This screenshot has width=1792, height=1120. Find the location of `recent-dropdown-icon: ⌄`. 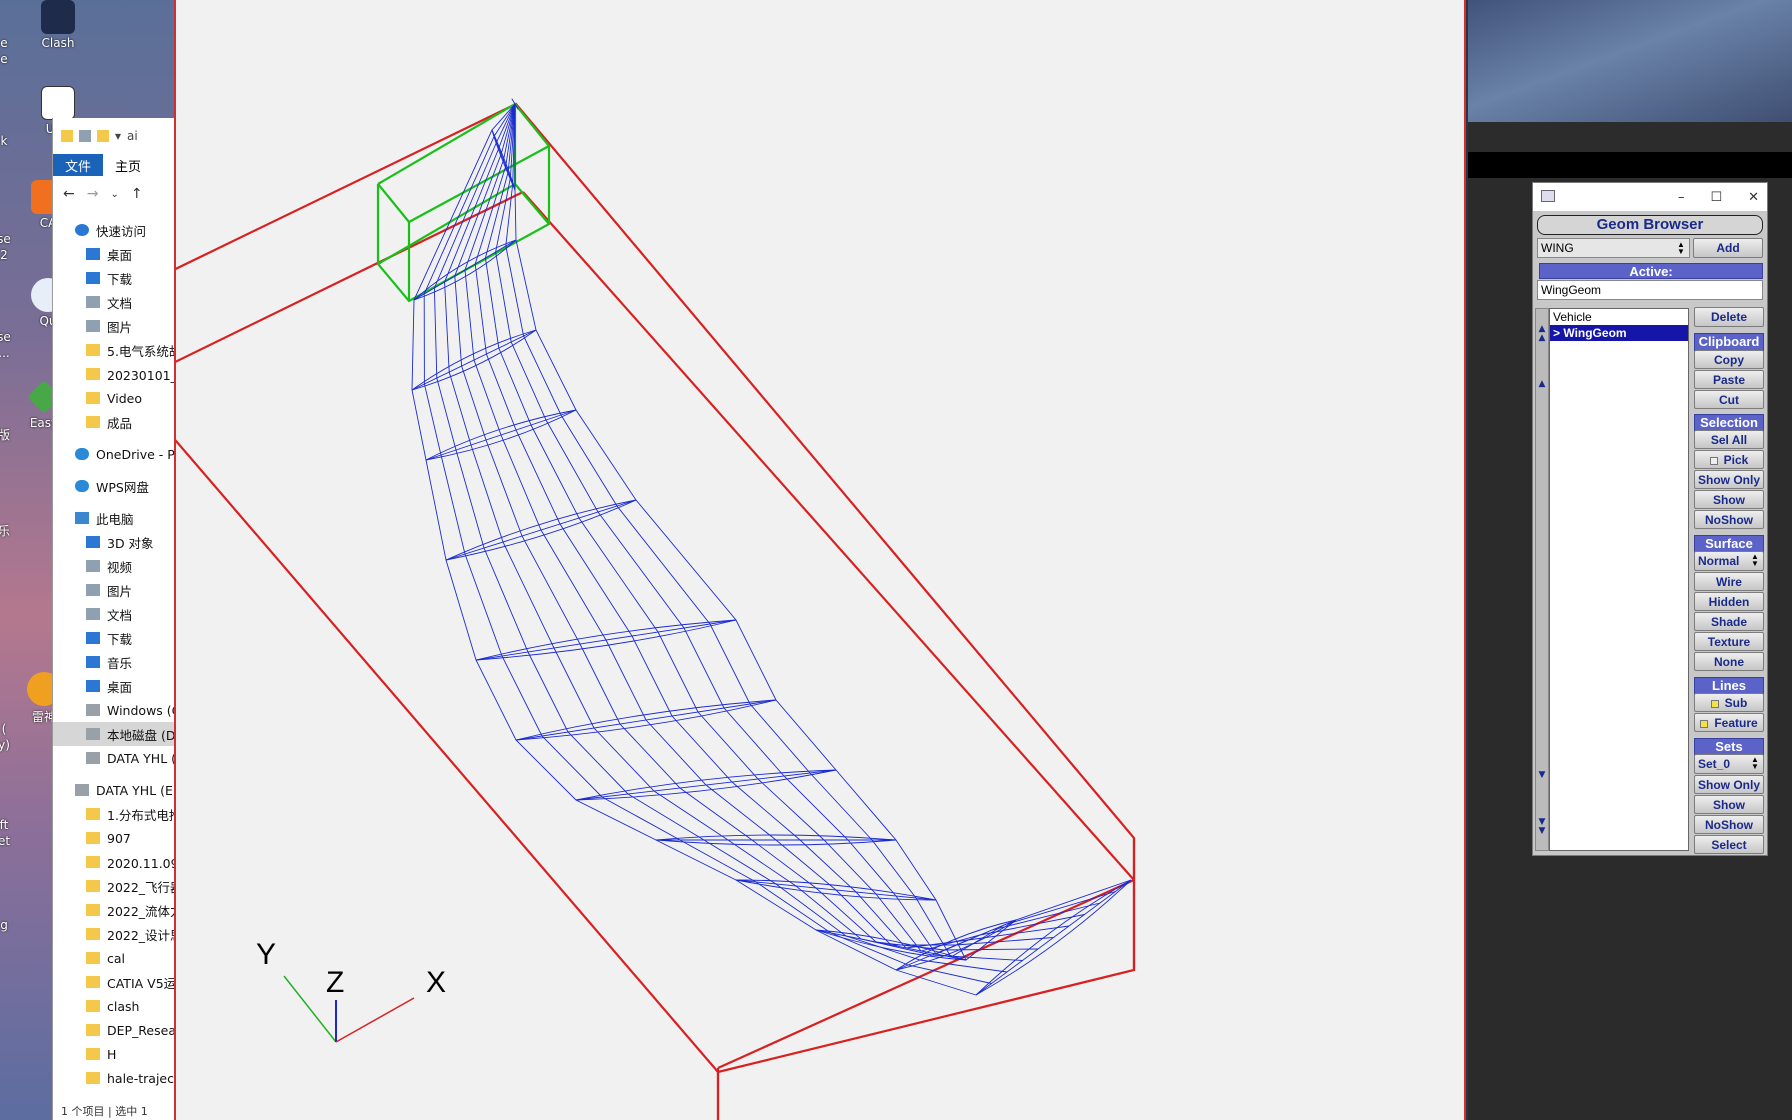

recent-dropdown-icon: ⌄ is located at coordinates (114, 194).